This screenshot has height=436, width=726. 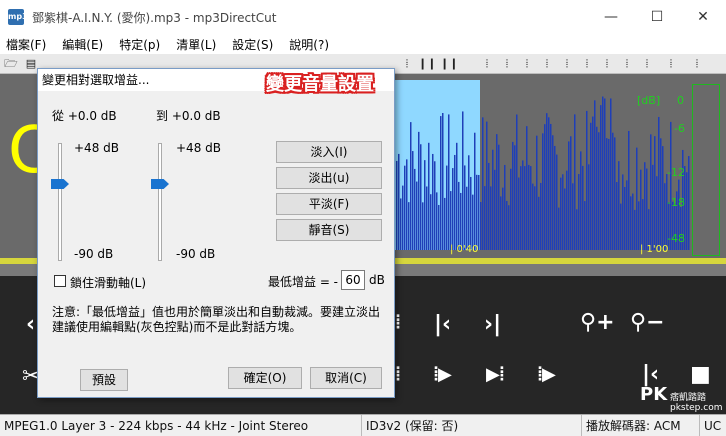 I want to click on split3-icon: ⦙, so click(x=527, y=64).